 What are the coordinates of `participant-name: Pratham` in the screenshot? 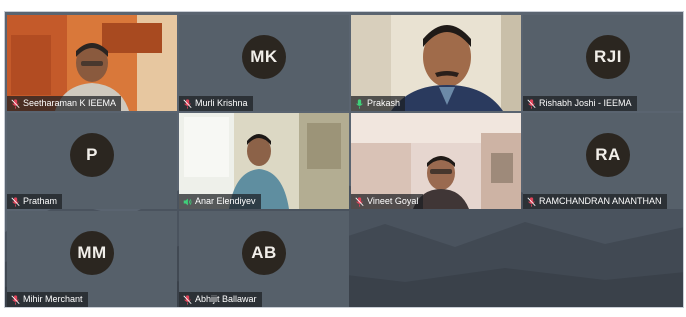 It's located at (40, 201).